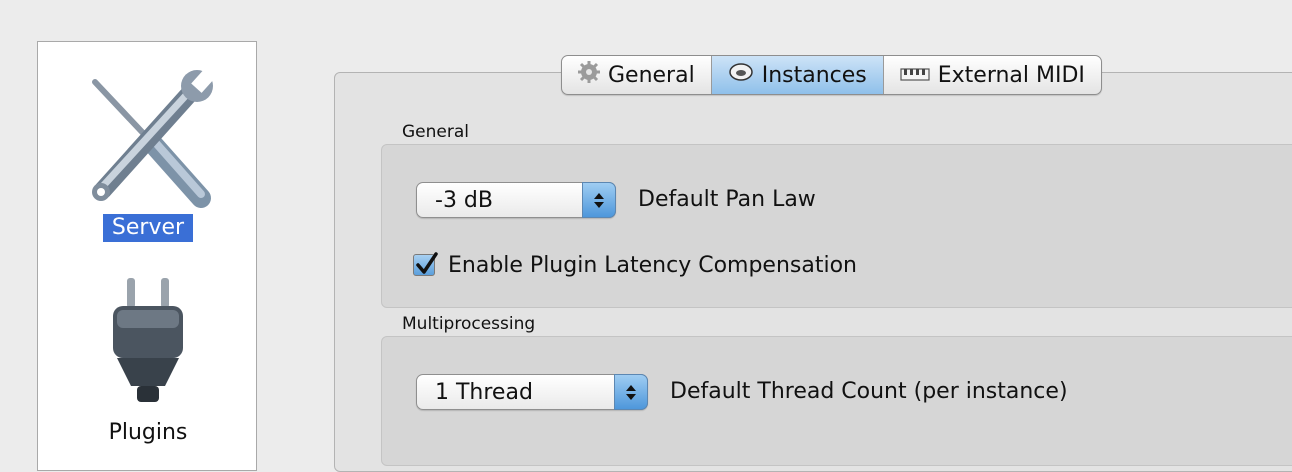 This screenshot has height=472, width=1292. I want to click on group-title-general: General, so click(435, 132).